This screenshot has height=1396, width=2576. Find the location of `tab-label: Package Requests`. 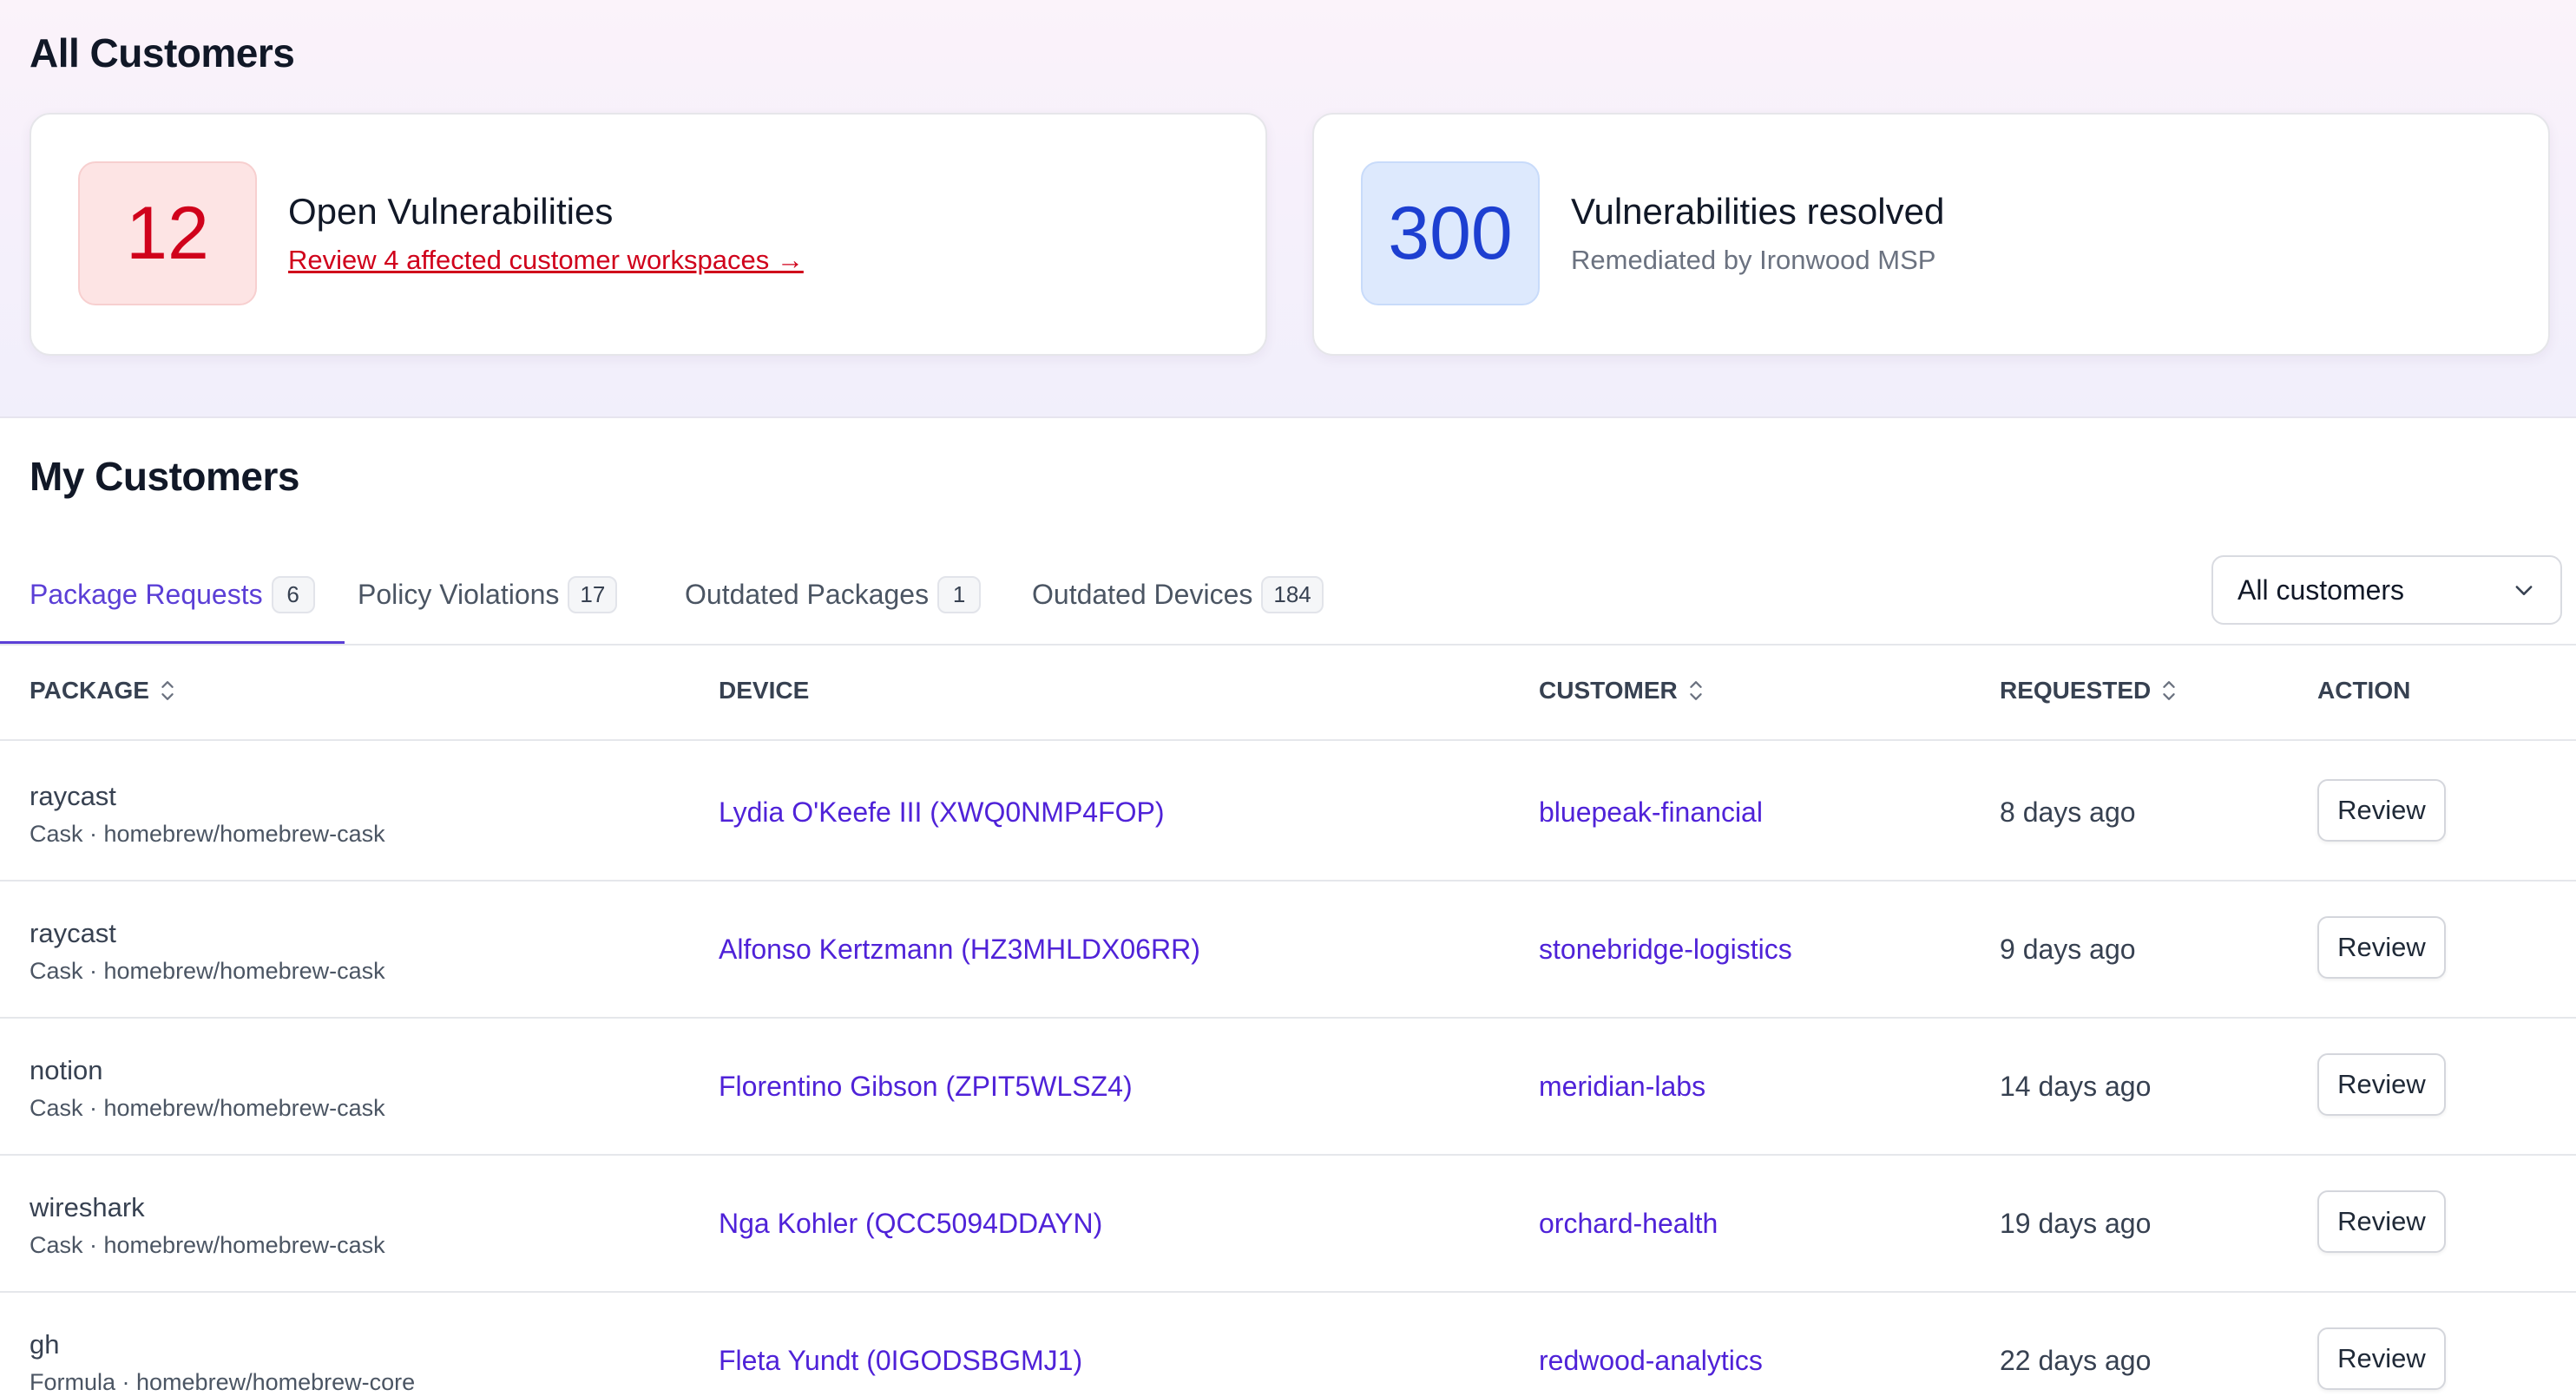

tab-label: Package Requests is located at coordinates (146, 594).